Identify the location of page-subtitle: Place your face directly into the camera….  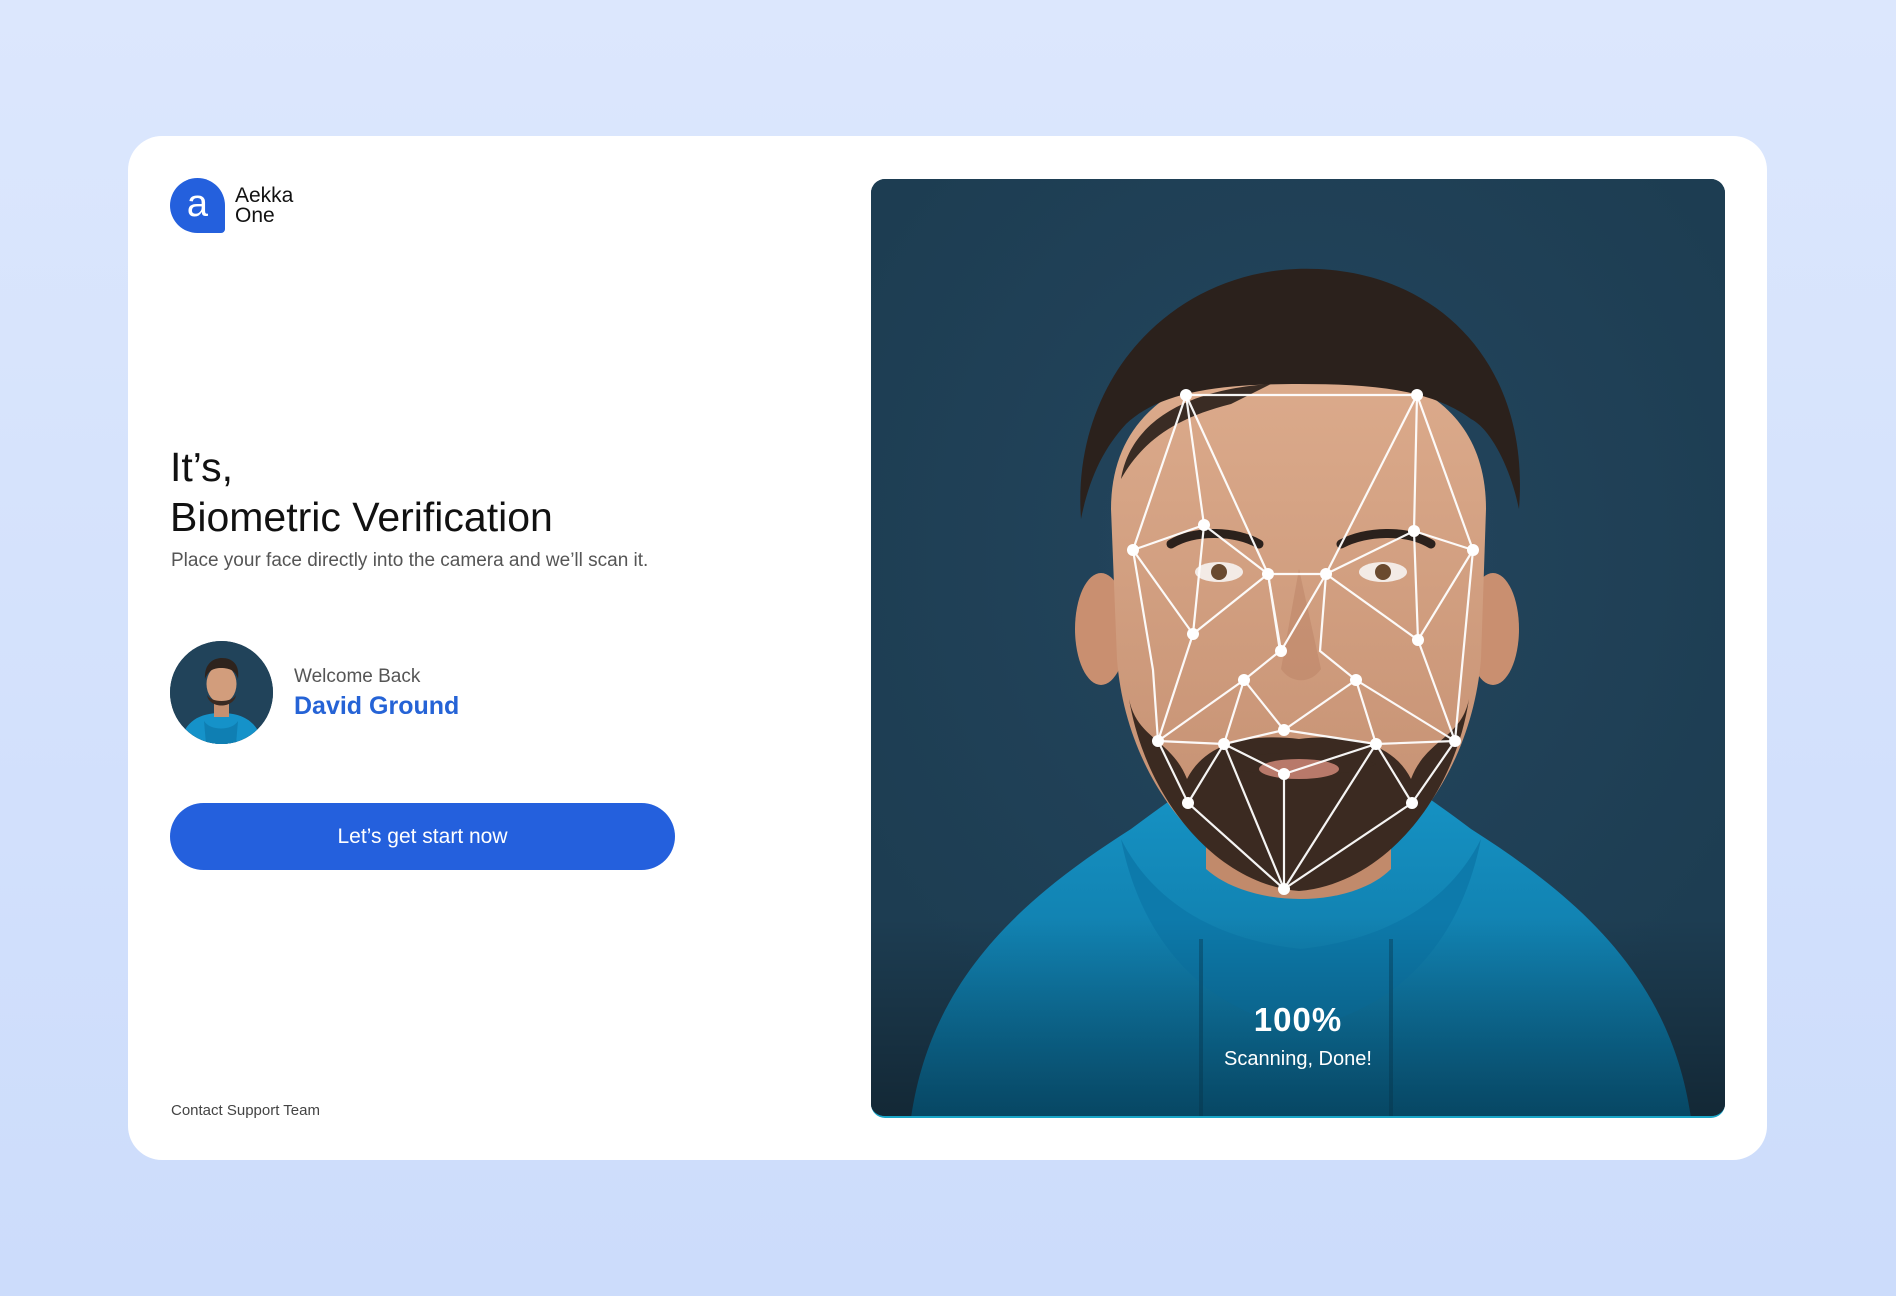
(410, 560).